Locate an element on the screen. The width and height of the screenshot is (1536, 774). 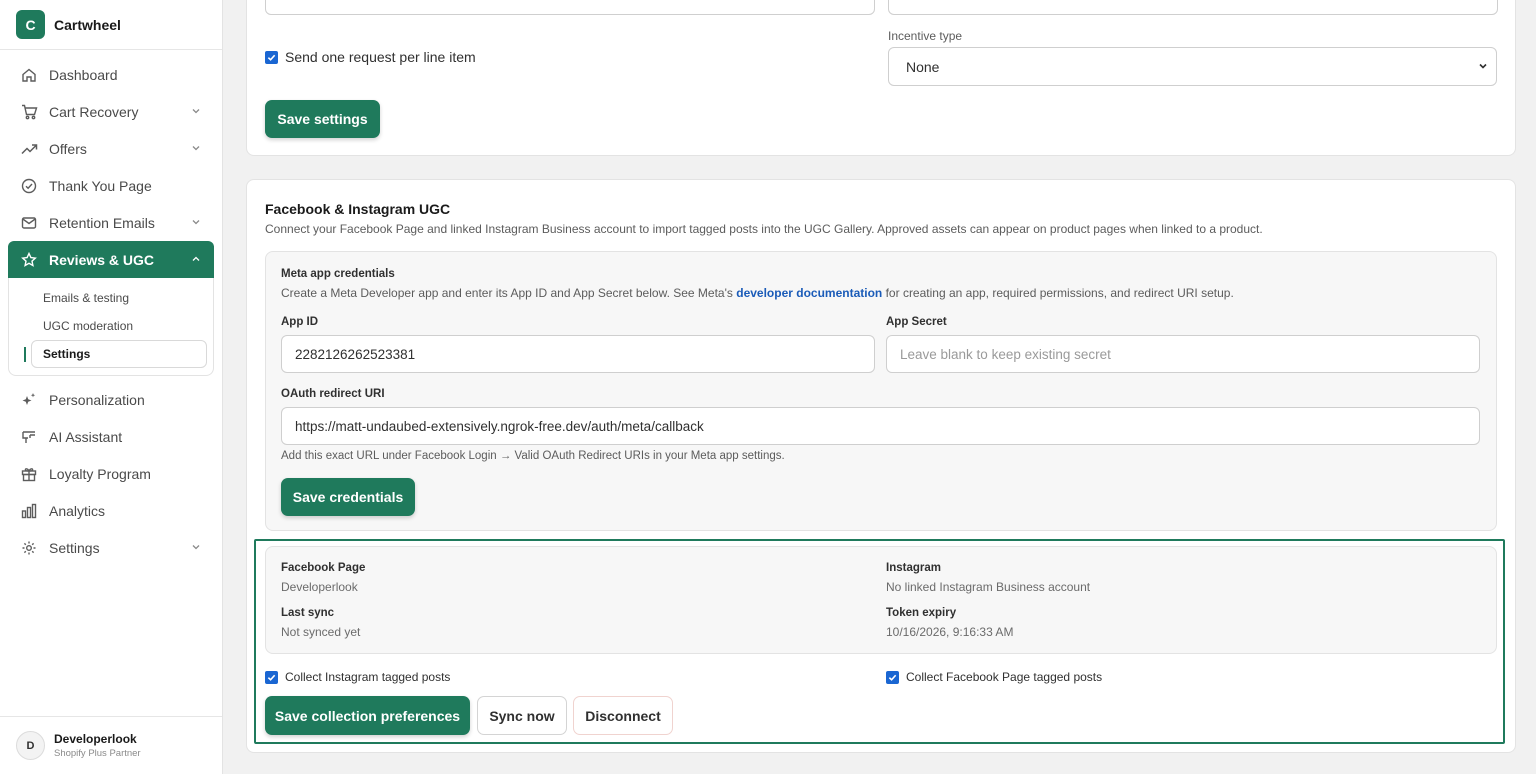
mail-icon is located at coordinates (29, 223).